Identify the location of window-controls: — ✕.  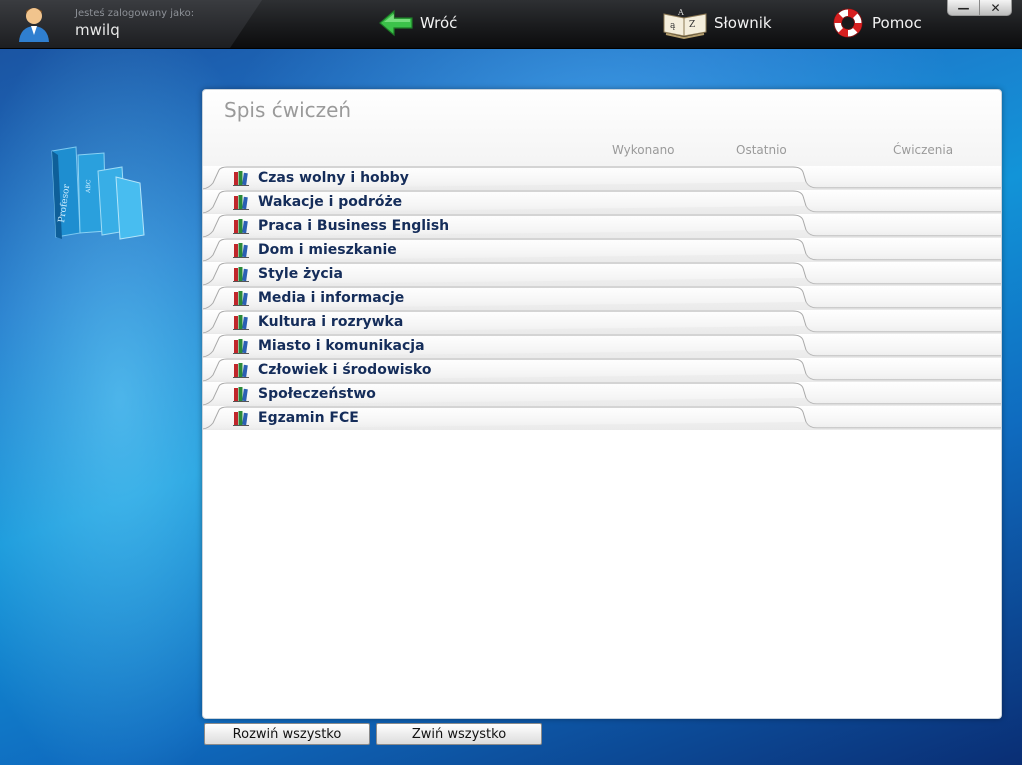
(979, 8).